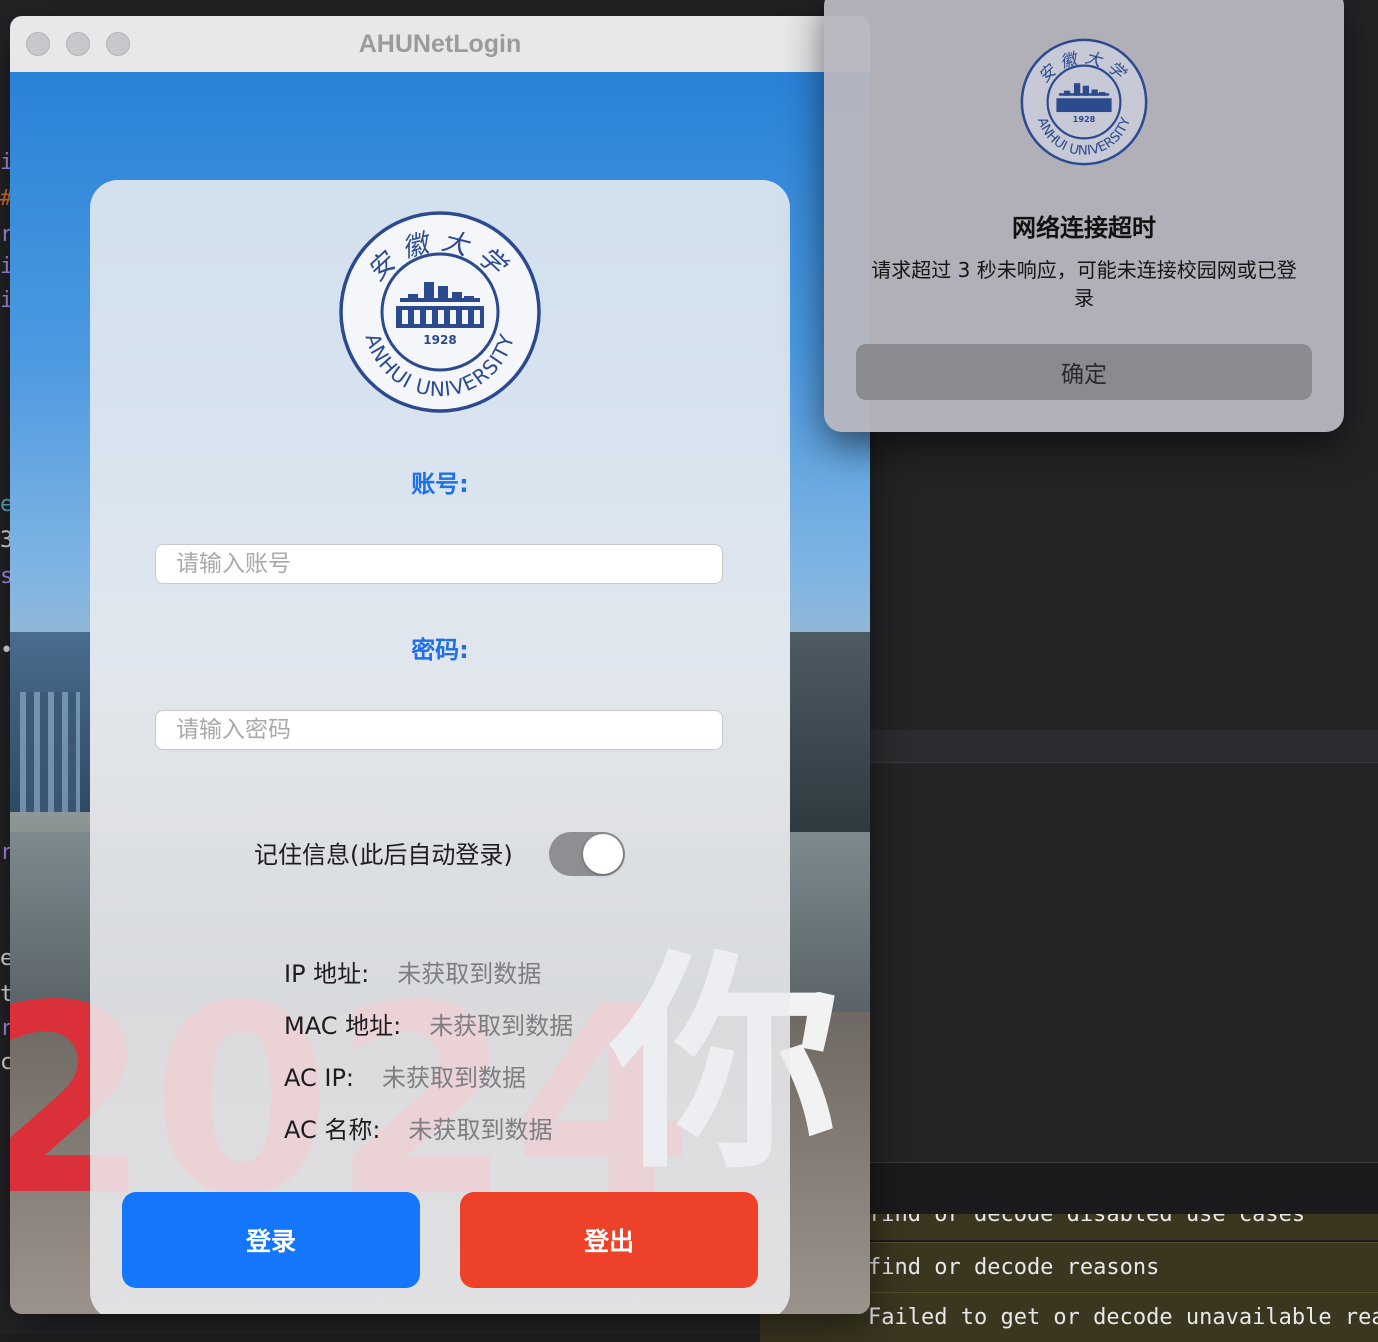 This screenshot has width=1378, height=1342. Describe the element at coordinates (439, 730) in the screenshot. I see `password-input` at that location.